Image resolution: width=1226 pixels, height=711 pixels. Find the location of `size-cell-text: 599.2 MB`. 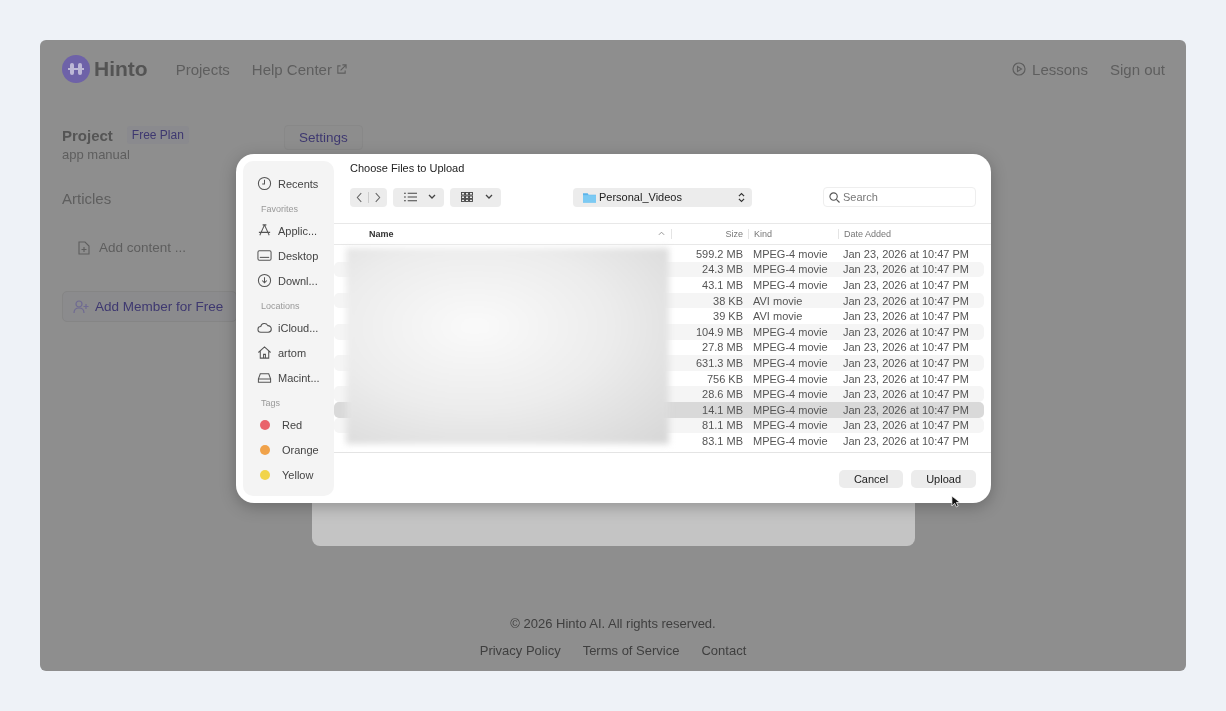

size-cell-text: 599.2 MB is located at coordinates (719, 253).